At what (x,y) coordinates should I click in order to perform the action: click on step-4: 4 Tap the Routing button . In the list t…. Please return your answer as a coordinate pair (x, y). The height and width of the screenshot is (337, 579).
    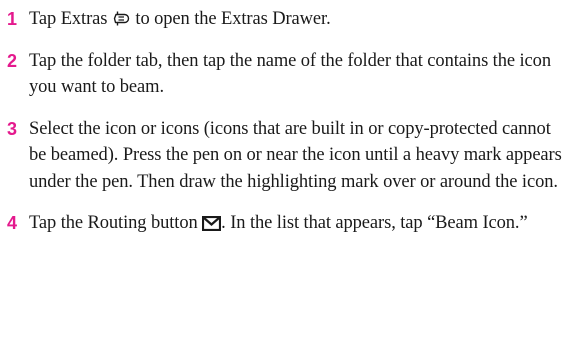
    Looking at the image, I should click on (289, 223).